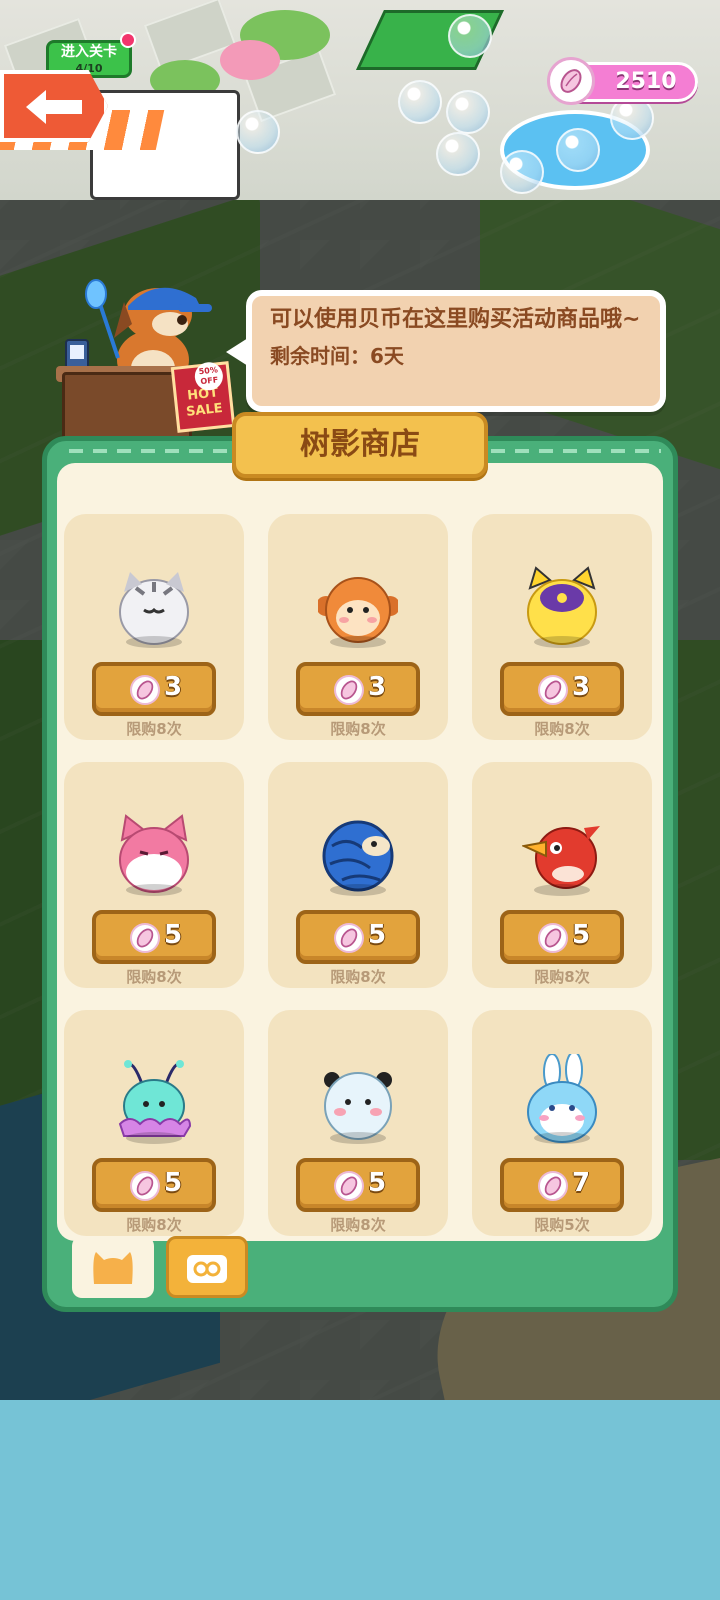 The width and height of the screenshot is (720, 1600). What do you see at coordinates (360, 1500) in the screenshot?
I see `sea-area` at bounding box center [360, 1500].